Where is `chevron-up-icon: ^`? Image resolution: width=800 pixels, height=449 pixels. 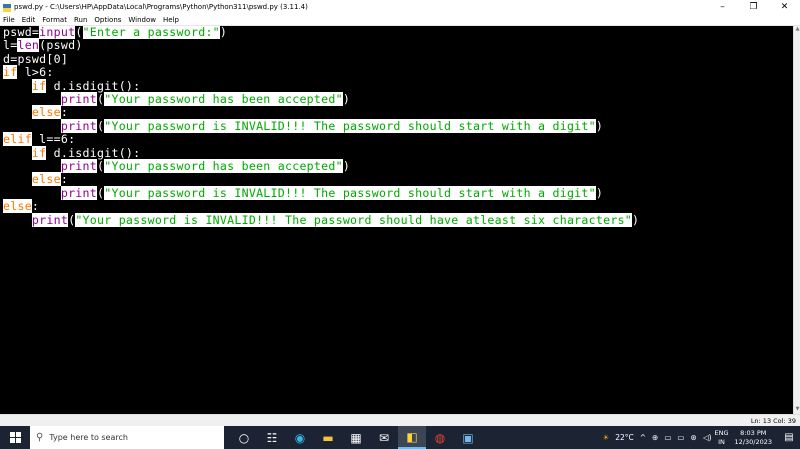
chevron-up-icon: ^ is located at coordinates (643, 437).